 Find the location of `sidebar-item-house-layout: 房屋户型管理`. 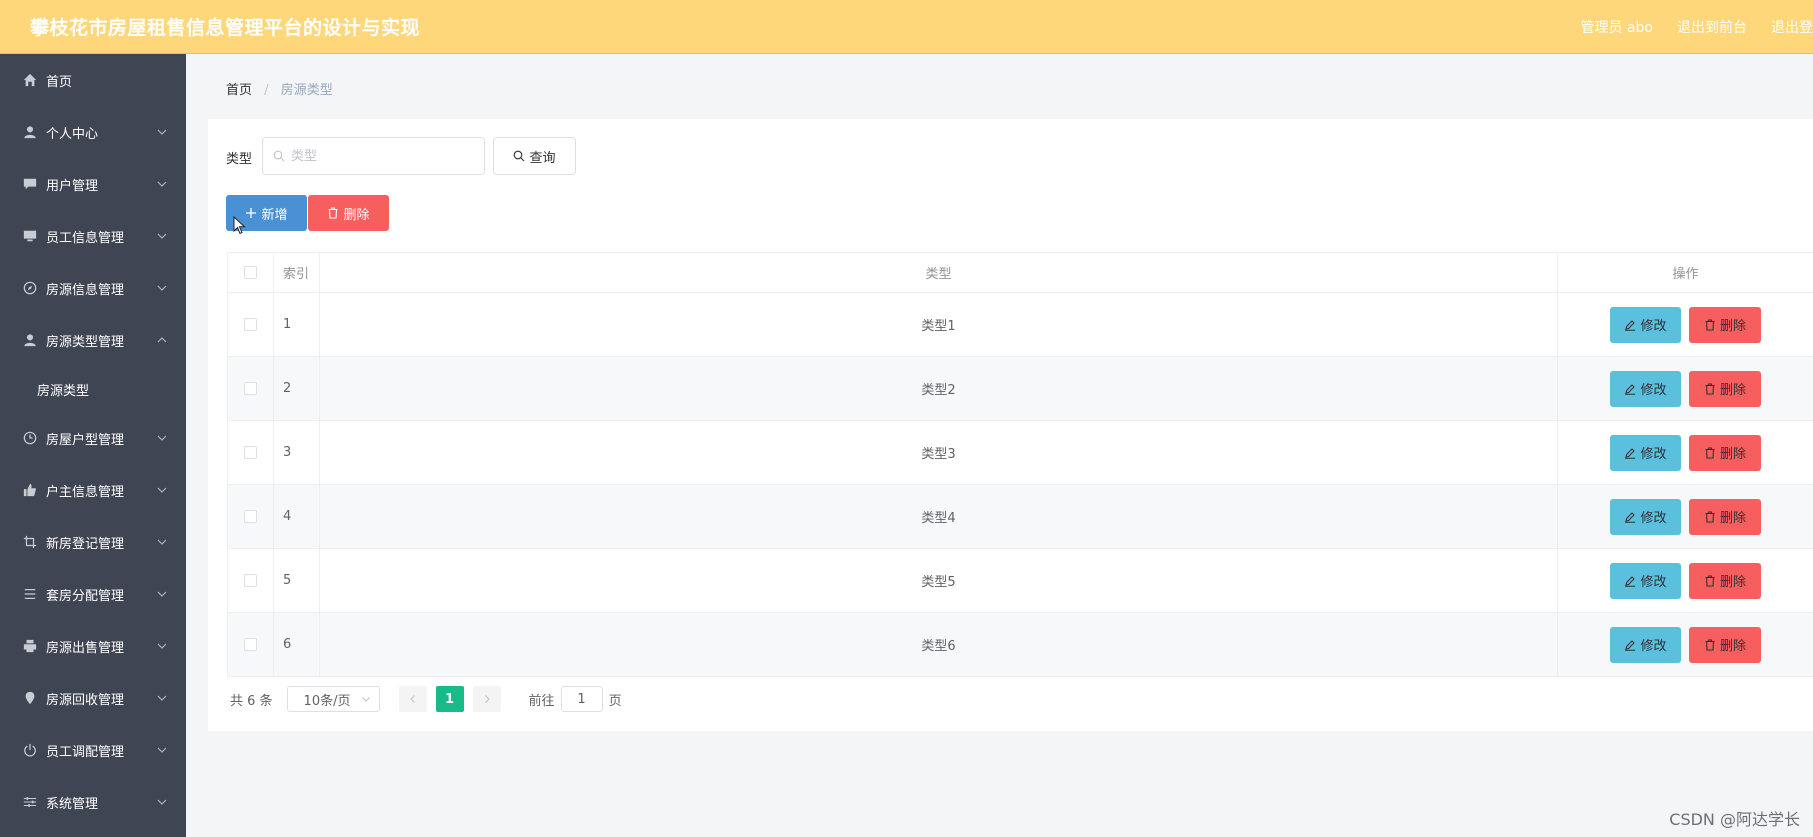

sidebar-item-house-layout: 房屋户型管理 is located at coordinates (93, 438).